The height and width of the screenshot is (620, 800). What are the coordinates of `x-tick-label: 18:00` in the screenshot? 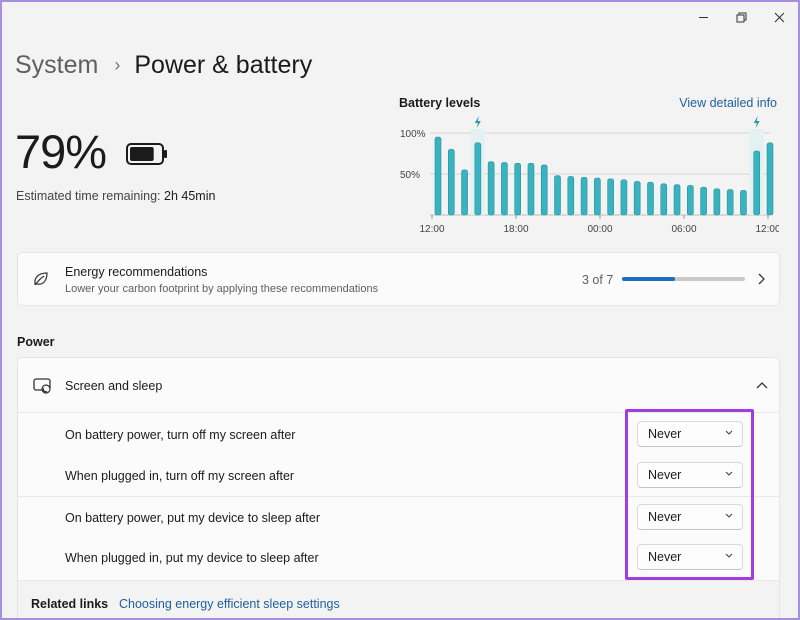 It's located at (515, 229).